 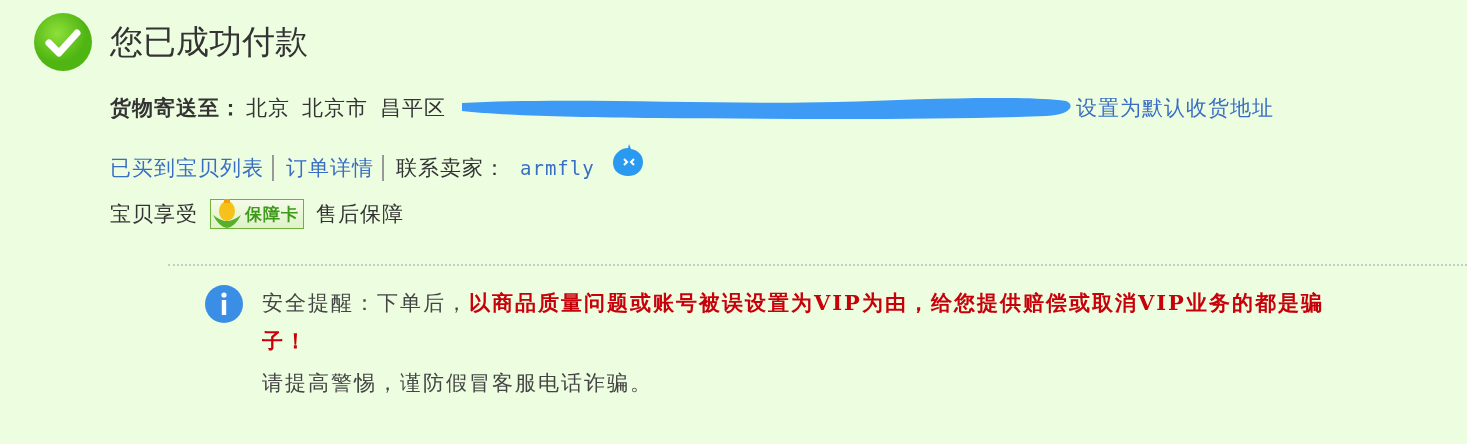 I want to click on warning-tip-text: 请提高警惕，谨防假冒客服电话诈骗。, so click(x=458, y=383).